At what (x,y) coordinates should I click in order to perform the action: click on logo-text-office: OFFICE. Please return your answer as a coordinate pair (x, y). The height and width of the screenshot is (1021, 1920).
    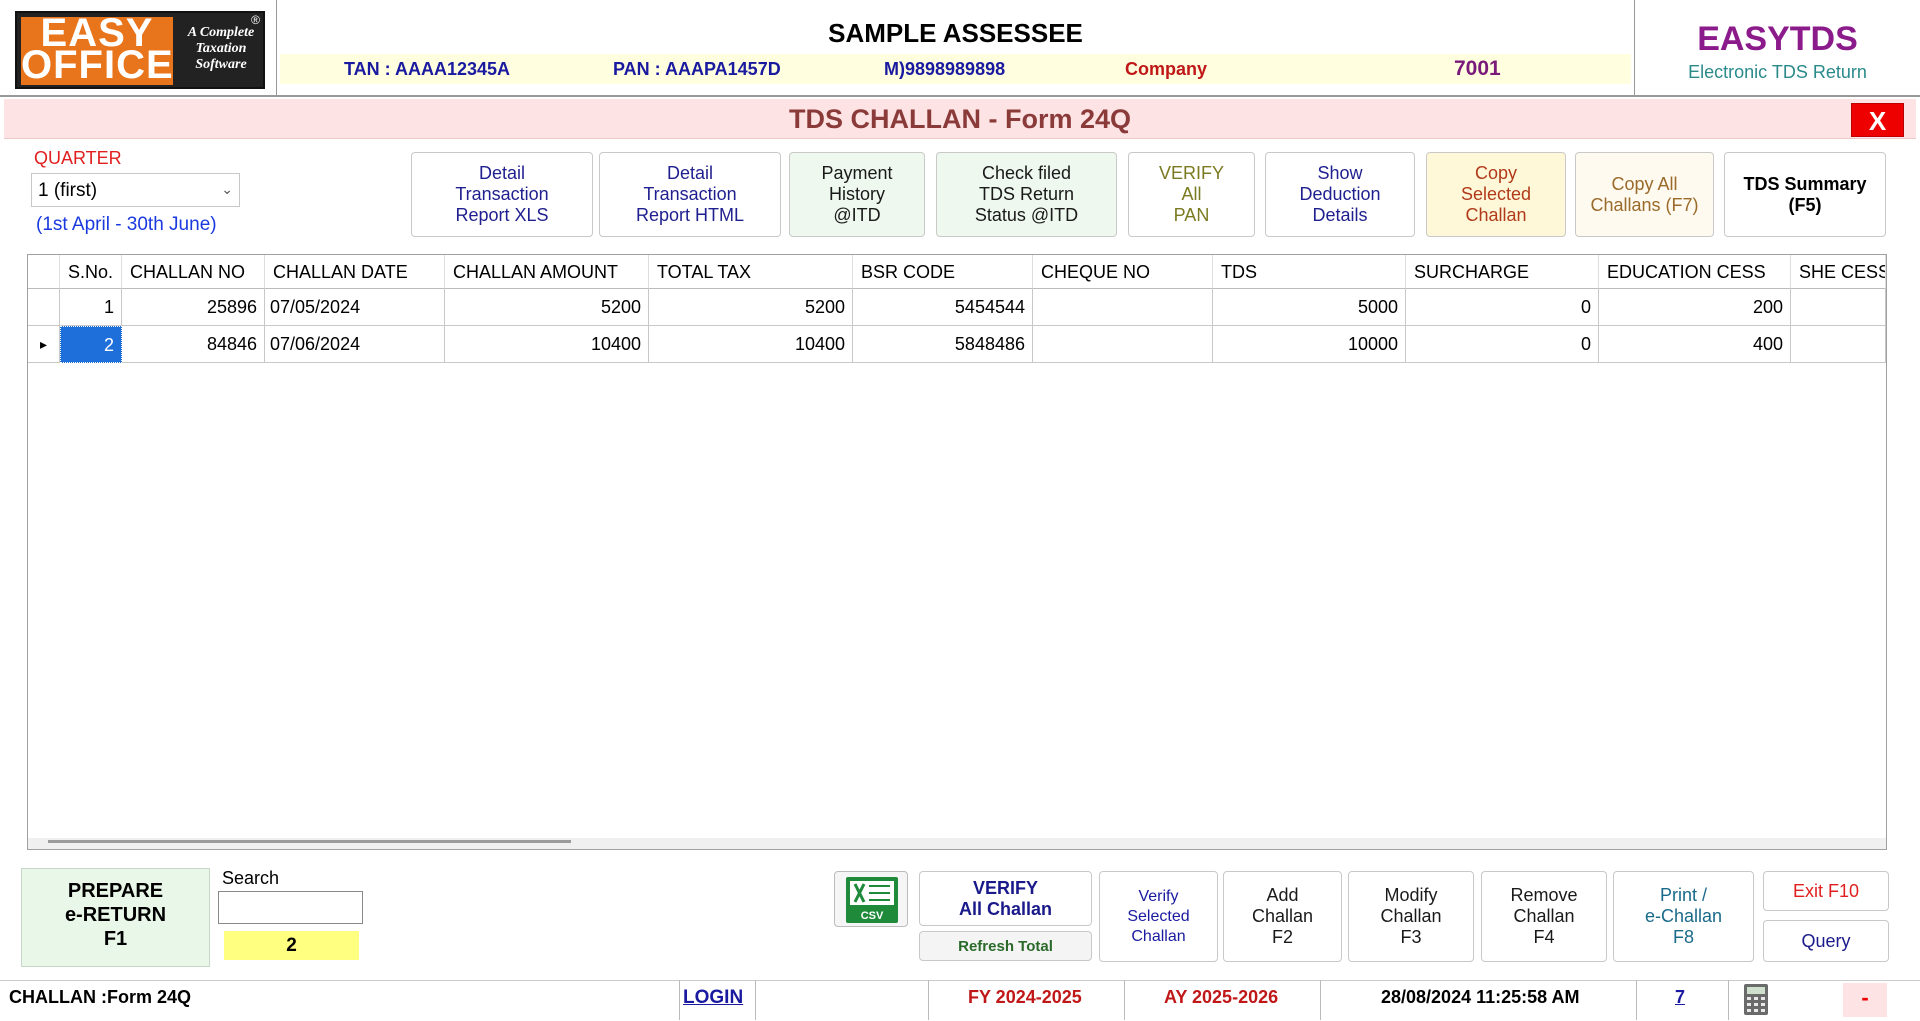
    Looking at the image, I should click on (97, 65).